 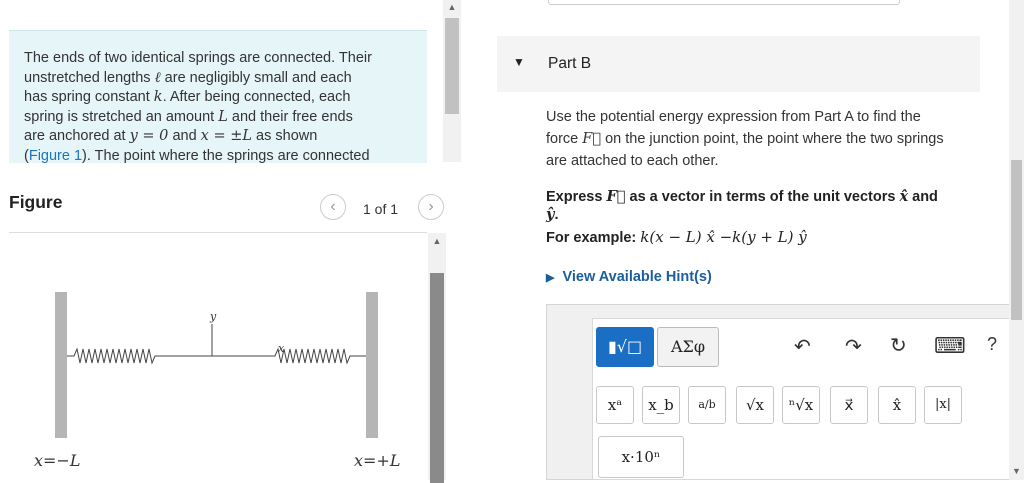 I want to click on subscript-button: x_b, so click(x=661, y=405).